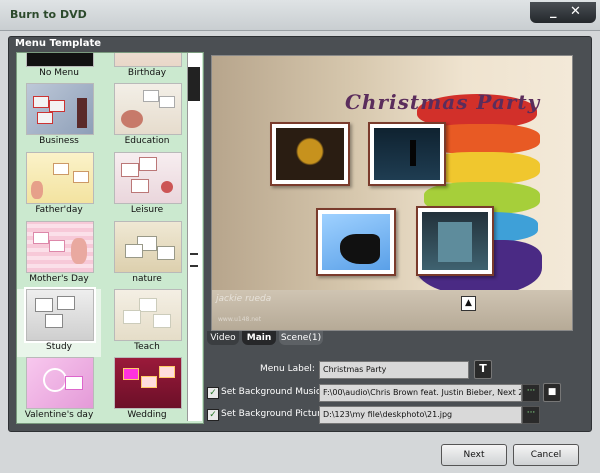  Describe the element at coordinates (301, 338) in the screenshot. I see `tab-scene: Scene(1)` at that location.